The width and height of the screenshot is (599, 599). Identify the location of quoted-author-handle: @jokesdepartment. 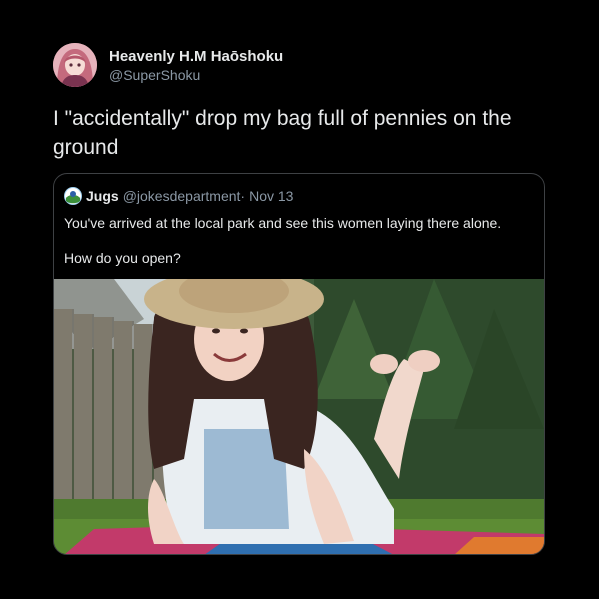
(182, 196).